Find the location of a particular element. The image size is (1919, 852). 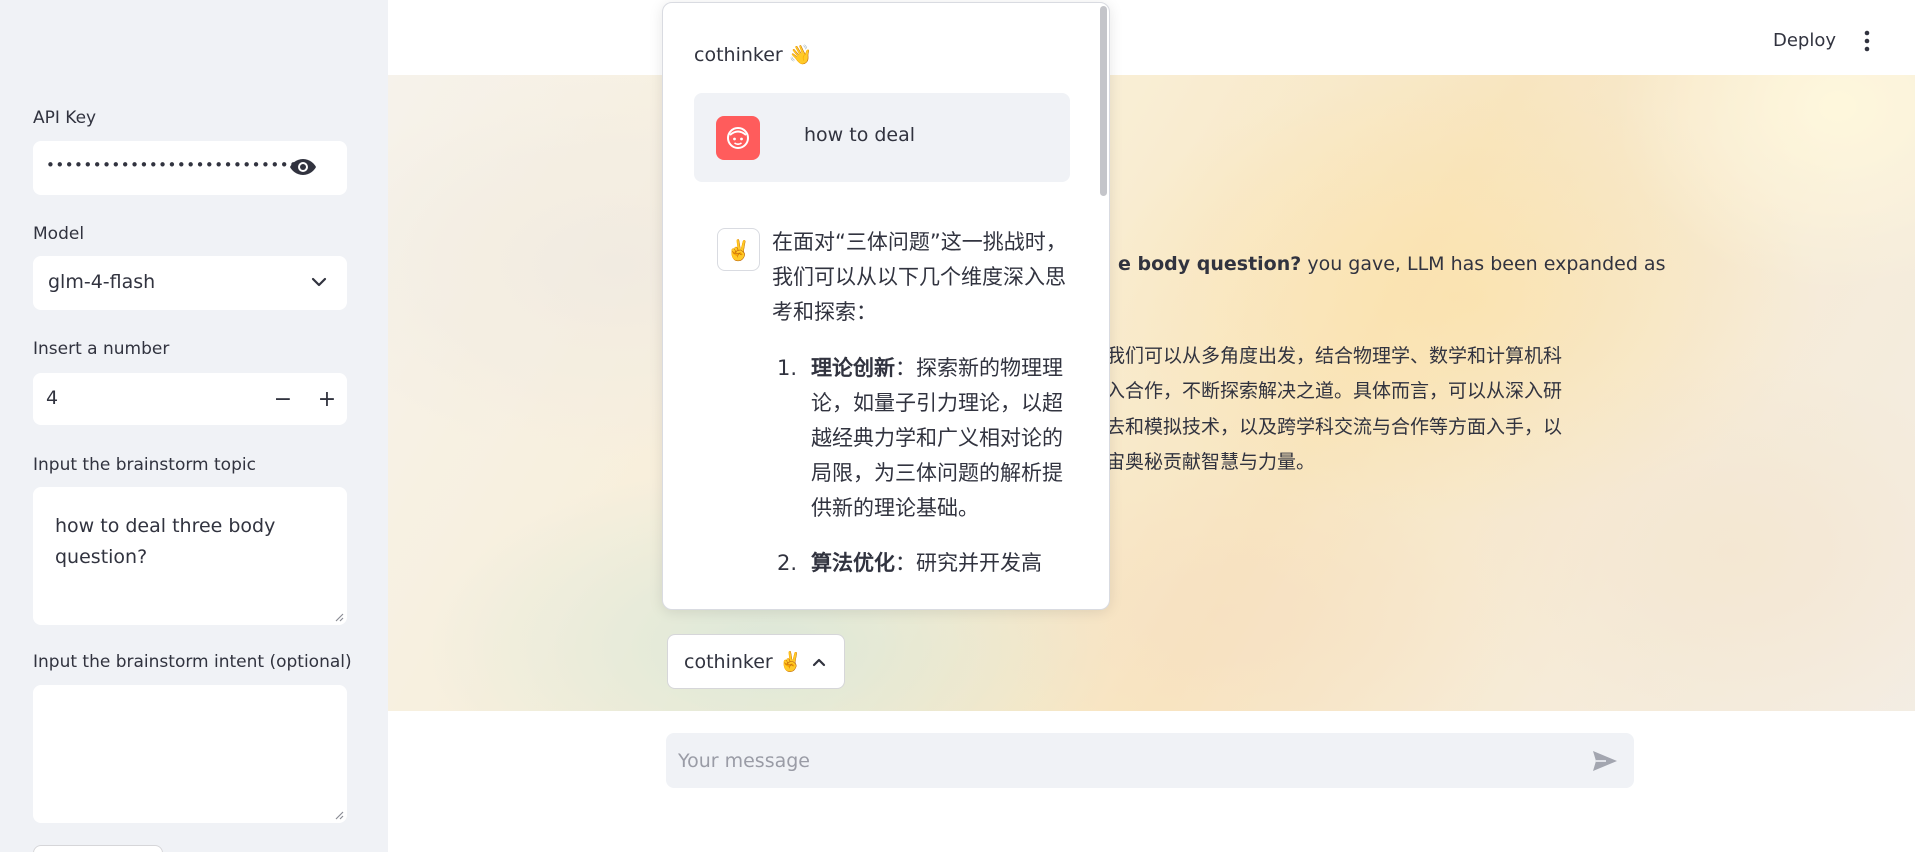

increment-button: + is located at coordinates (327, 399).